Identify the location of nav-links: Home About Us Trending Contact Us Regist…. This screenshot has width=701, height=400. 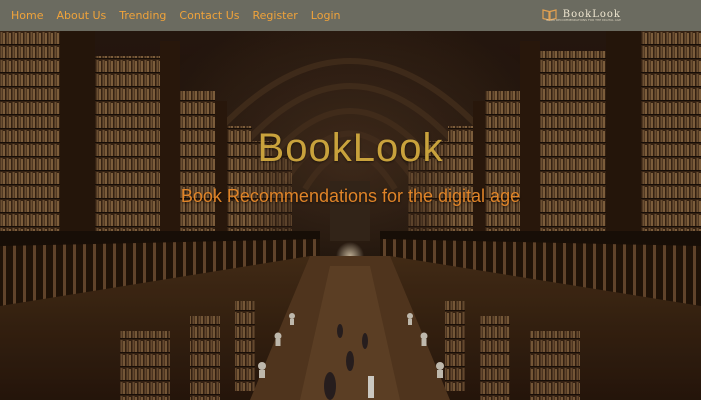
(175, 15).